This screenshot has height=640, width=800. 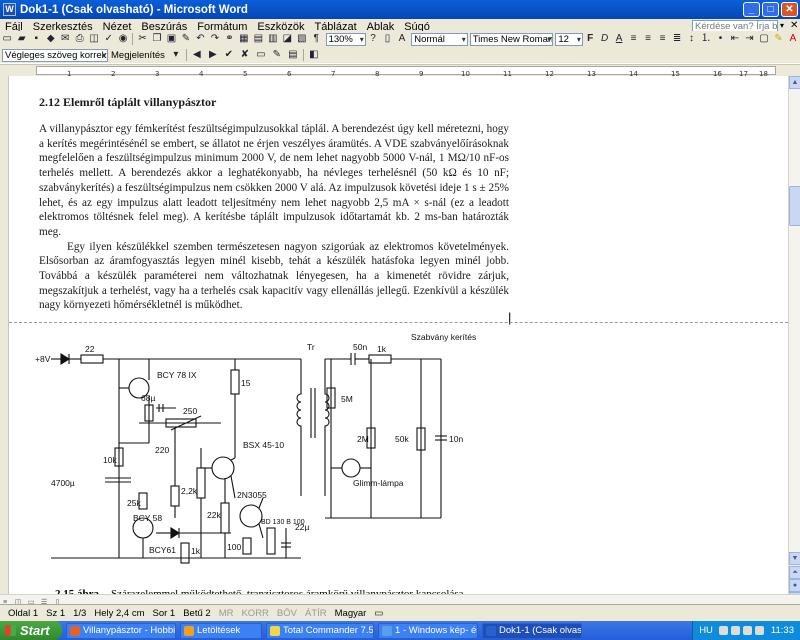 What do you see at coordinates (229, 55) in the screenshot?
I see `accept-change-icon: ✔` at bounding box center [229, 55].